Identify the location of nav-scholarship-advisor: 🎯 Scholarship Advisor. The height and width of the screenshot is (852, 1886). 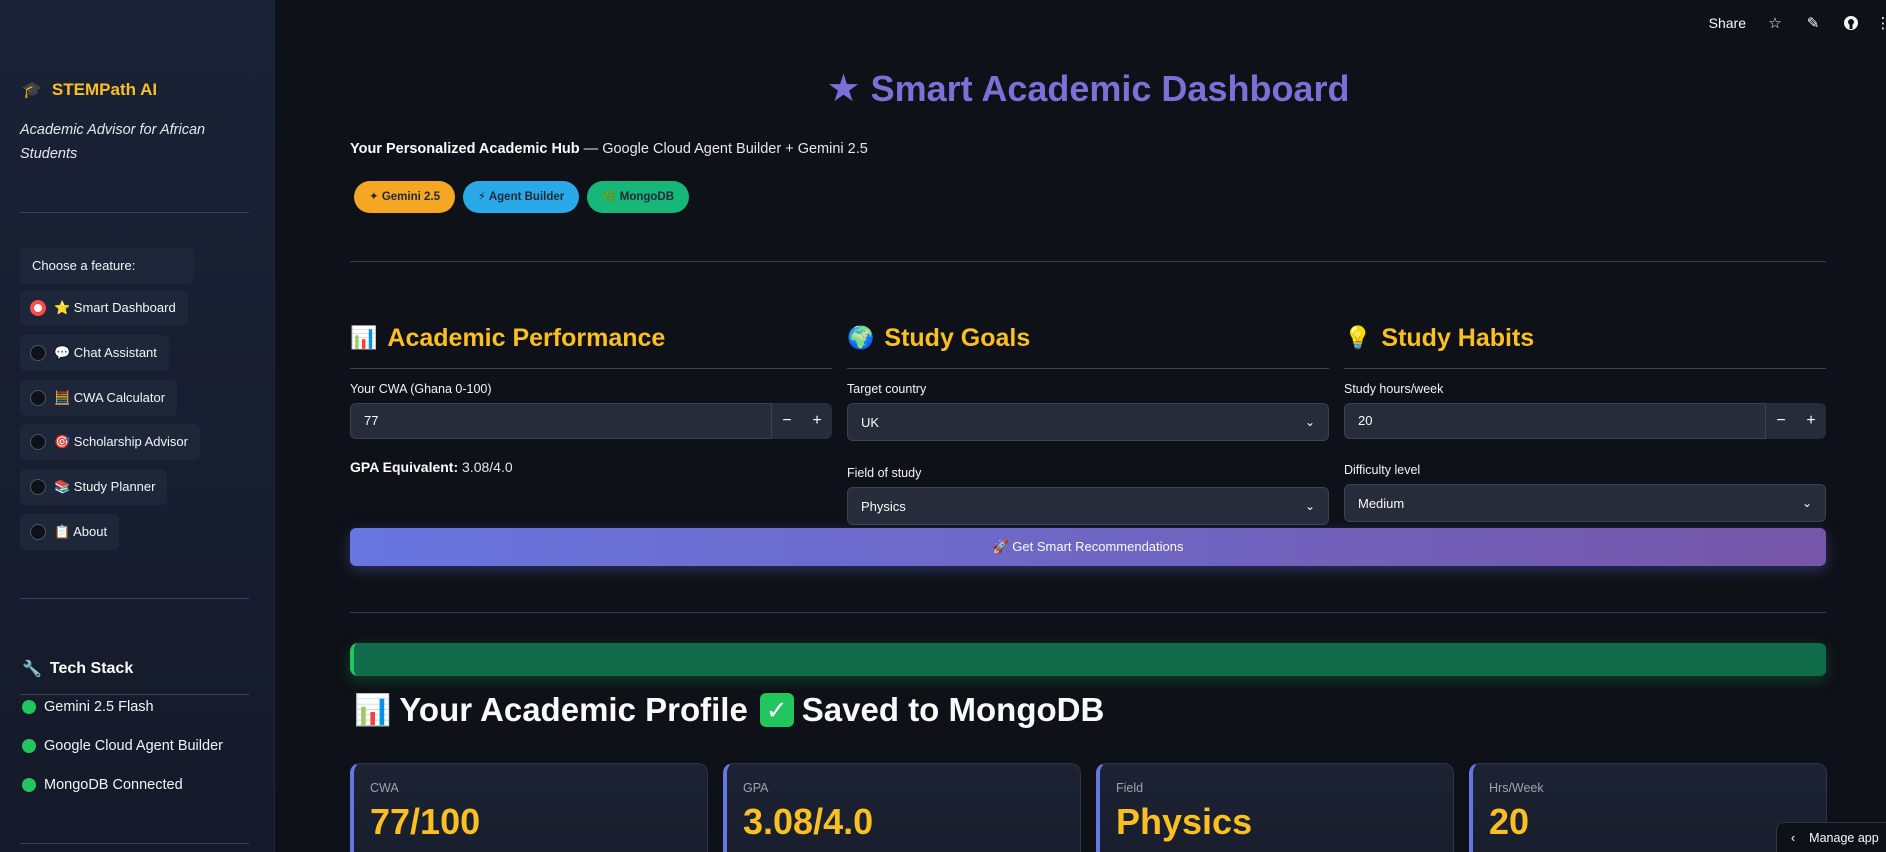
(110, 442).